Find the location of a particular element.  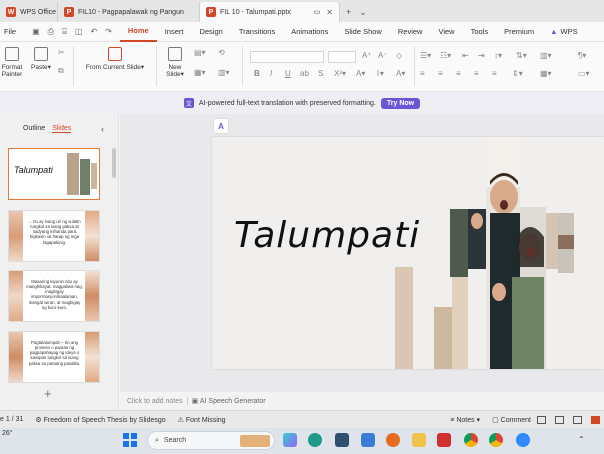

menu-transitions: Transitions is located at coordinates (257, 32).